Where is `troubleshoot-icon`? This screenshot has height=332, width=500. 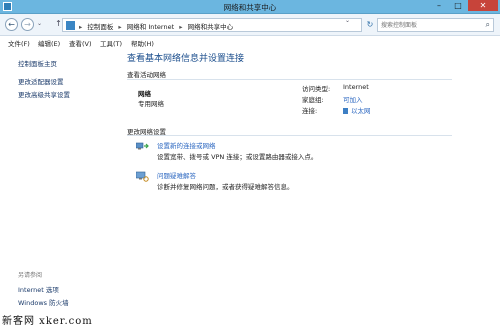
troubleshoot-icon is located at coordinates (142, 176).